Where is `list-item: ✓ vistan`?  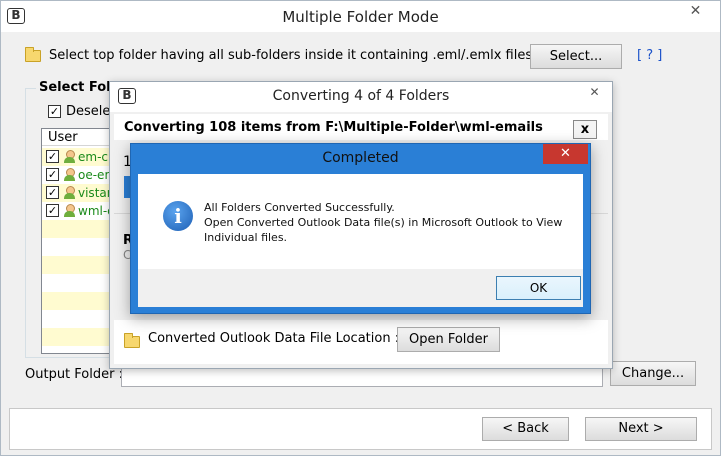 list-item: ✓ vistan is located at coordinates (78, 193).